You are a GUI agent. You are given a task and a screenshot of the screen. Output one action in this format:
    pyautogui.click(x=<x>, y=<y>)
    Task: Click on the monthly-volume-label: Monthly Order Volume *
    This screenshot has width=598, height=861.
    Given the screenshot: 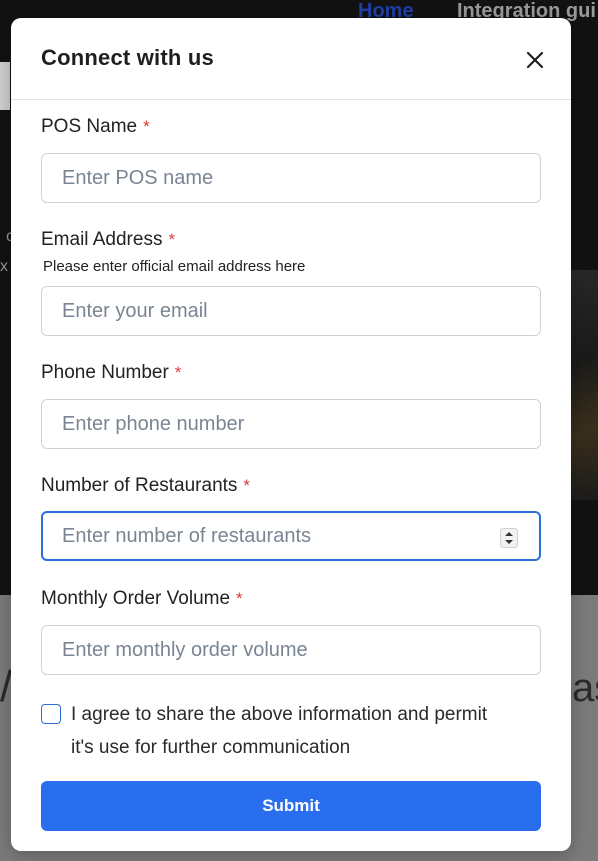 What is the action you would take?
    pyautogui.click(x=142, y=599)
    